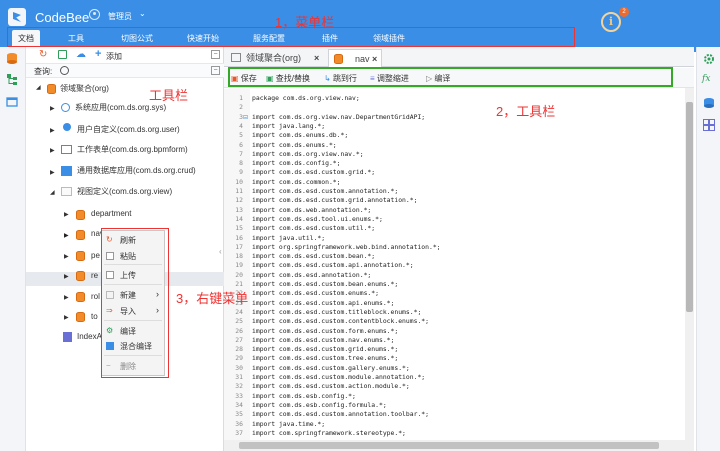  What do you see at coordinates (454, 303) in the screenshot?
I see `code-line: 23 import com.ds.esd.custom.api.enums.*;` at bounding box center [454, 303].